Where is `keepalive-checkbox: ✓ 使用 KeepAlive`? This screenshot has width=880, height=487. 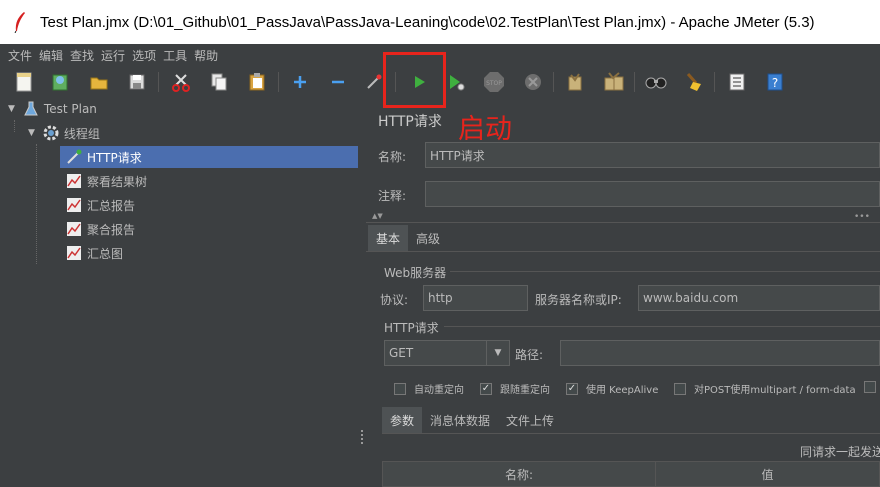
keepalive-checkbox: ✓ 使用 KeepAlive is located at coordinates (612, 388).